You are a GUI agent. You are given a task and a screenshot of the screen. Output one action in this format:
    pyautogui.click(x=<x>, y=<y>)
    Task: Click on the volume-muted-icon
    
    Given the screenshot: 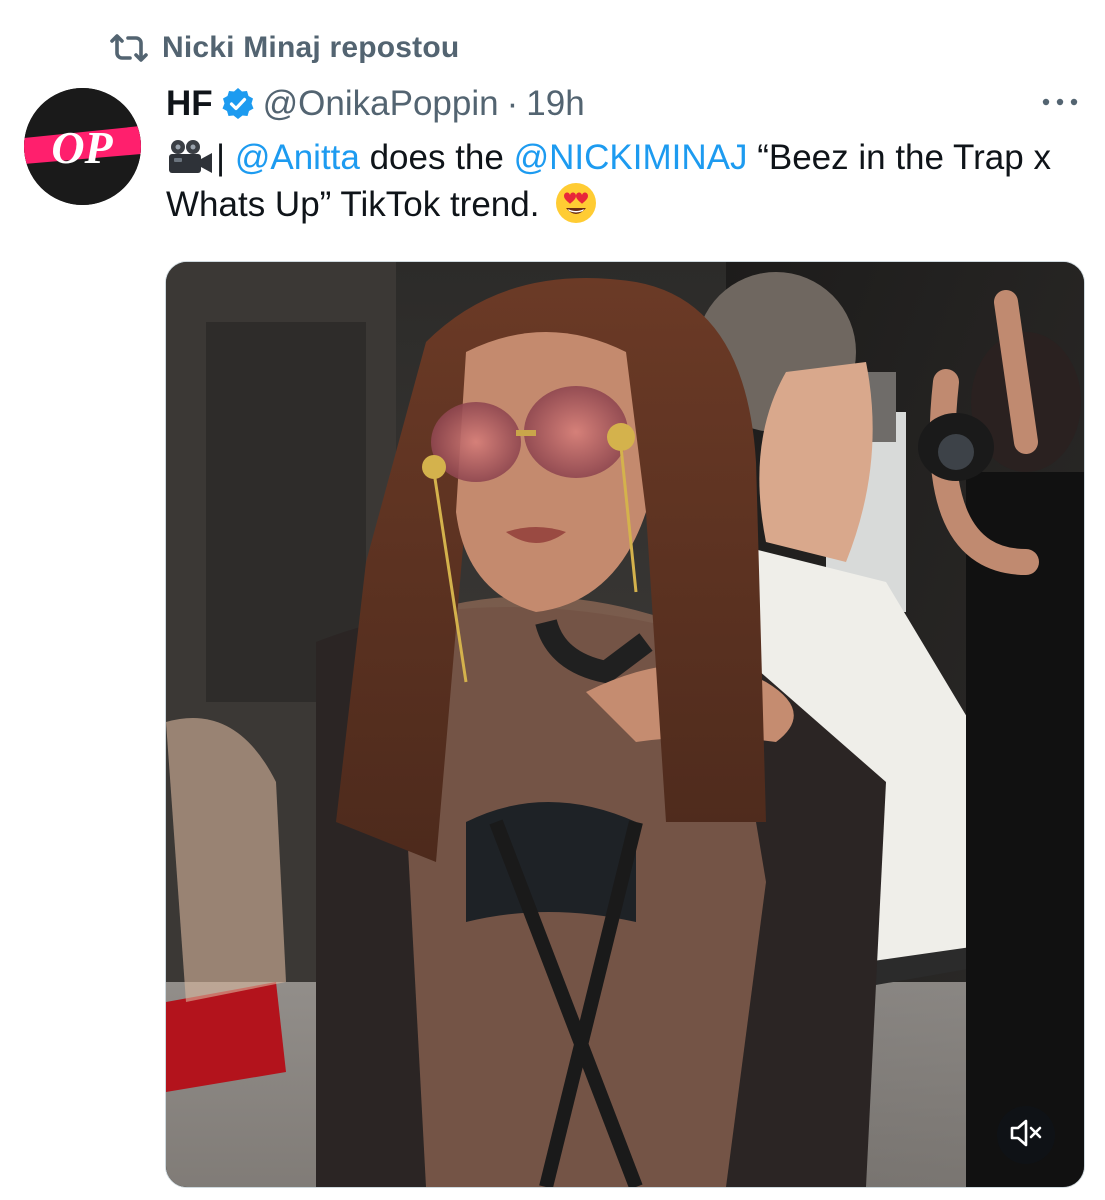 What is the action you would take?
    pyautogui.click(x=1026, y=1135)
    